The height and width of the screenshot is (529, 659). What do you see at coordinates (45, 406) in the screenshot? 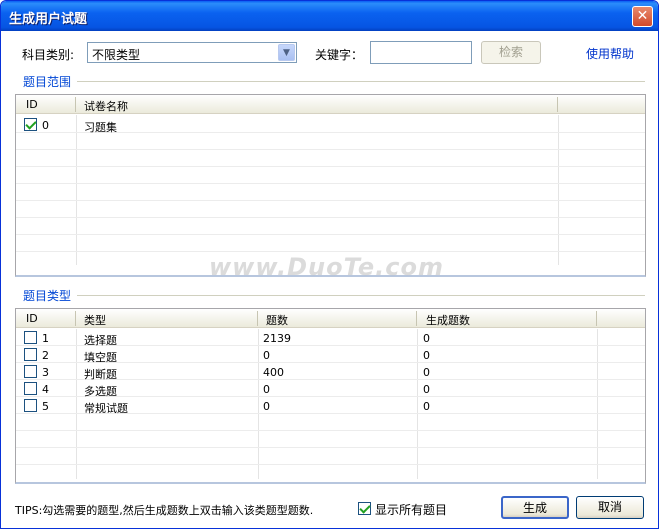
I see `type-row-id: 5` at bounding box center [45, 406].